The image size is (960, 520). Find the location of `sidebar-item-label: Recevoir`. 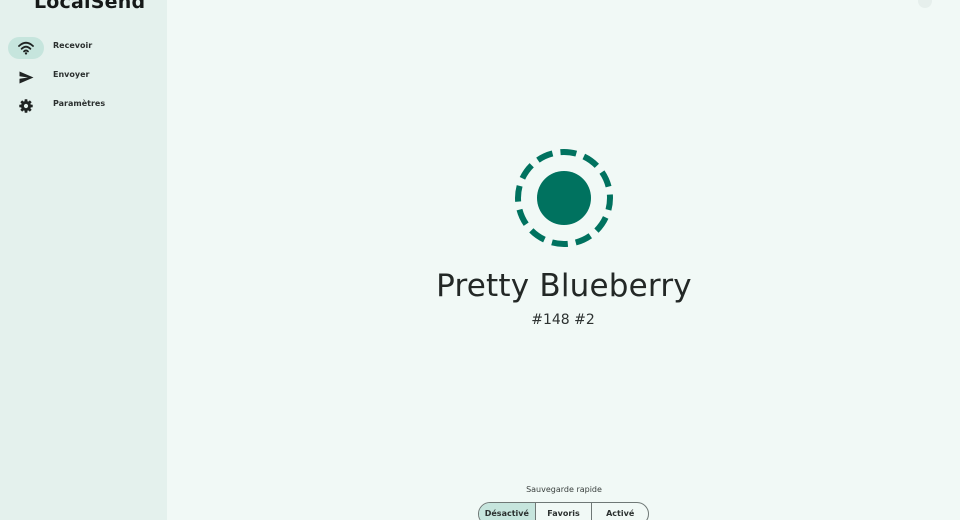

sidebar-item-label: Recevoir is located at coordinates (73, 45).